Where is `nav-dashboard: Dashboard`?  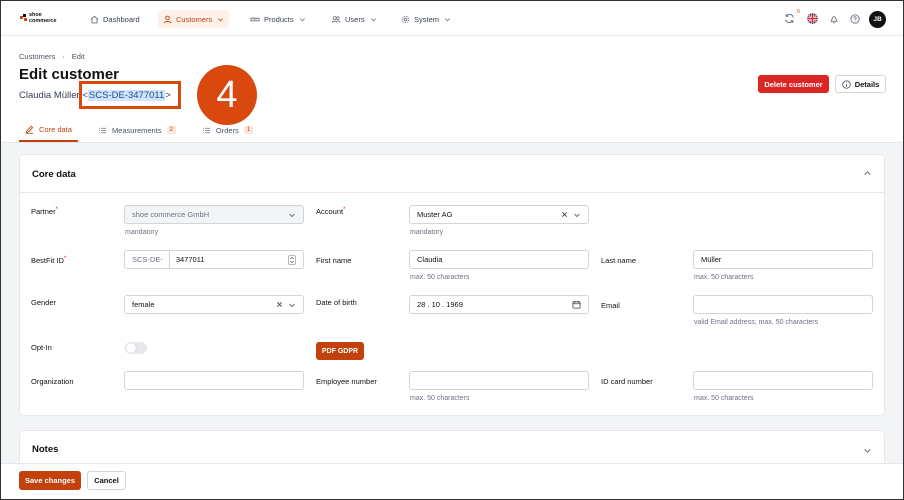 nav-dashboard: Dashboard is located at coordinates (115, 19).